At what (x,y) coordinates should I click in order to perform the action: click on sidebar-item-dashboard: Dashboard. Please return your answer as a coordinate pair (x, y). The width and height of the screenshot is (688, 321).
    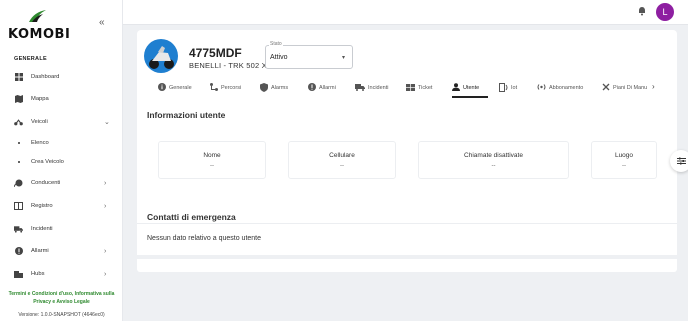
    Looking at the image, I should click on (61, 77).